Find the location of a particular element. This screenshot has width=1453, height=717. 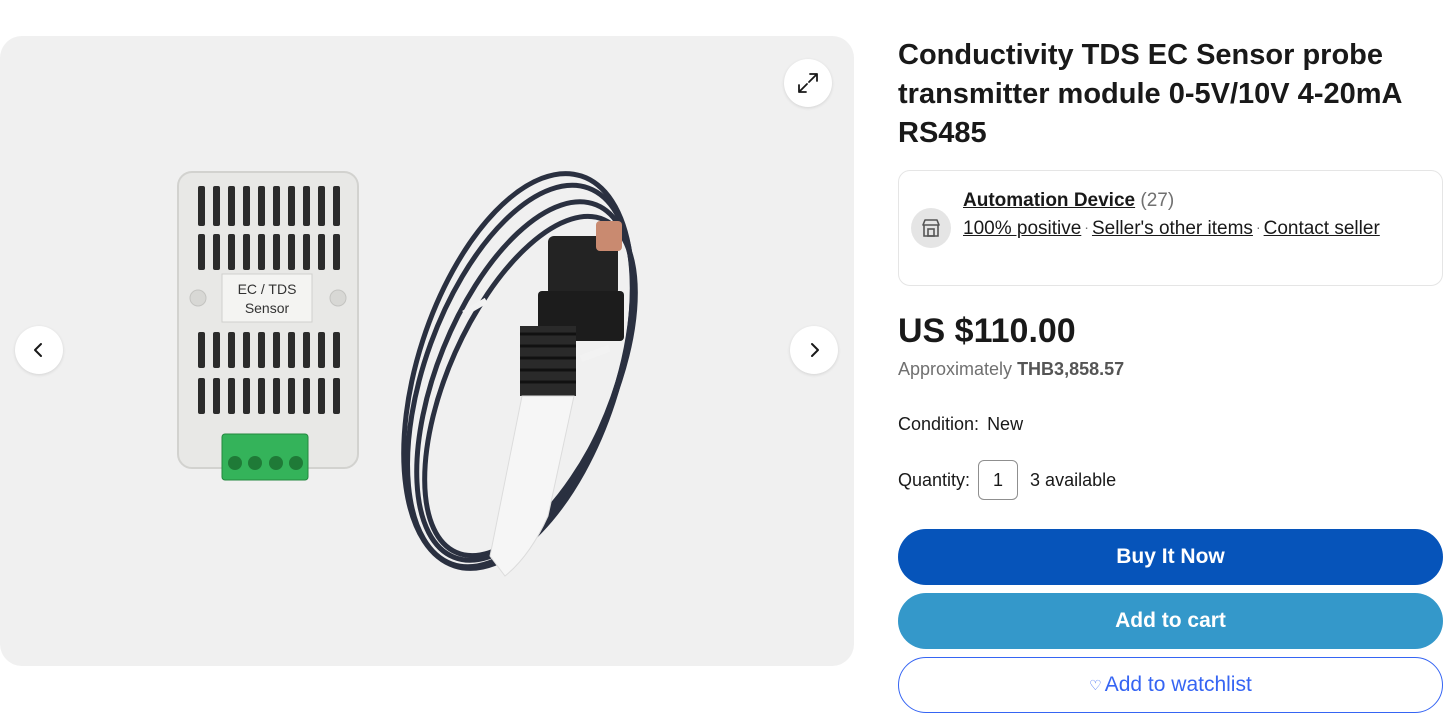

store-avatar is located at coordinates (931, 228).